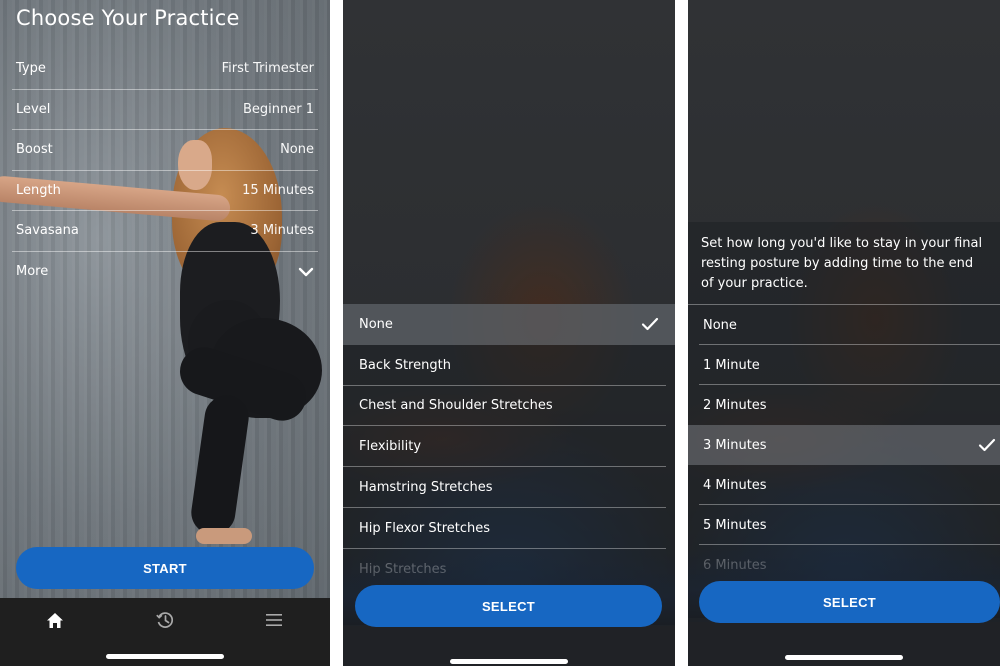  I want to click on setting-value: 15 Minutes, so click(278, 190).